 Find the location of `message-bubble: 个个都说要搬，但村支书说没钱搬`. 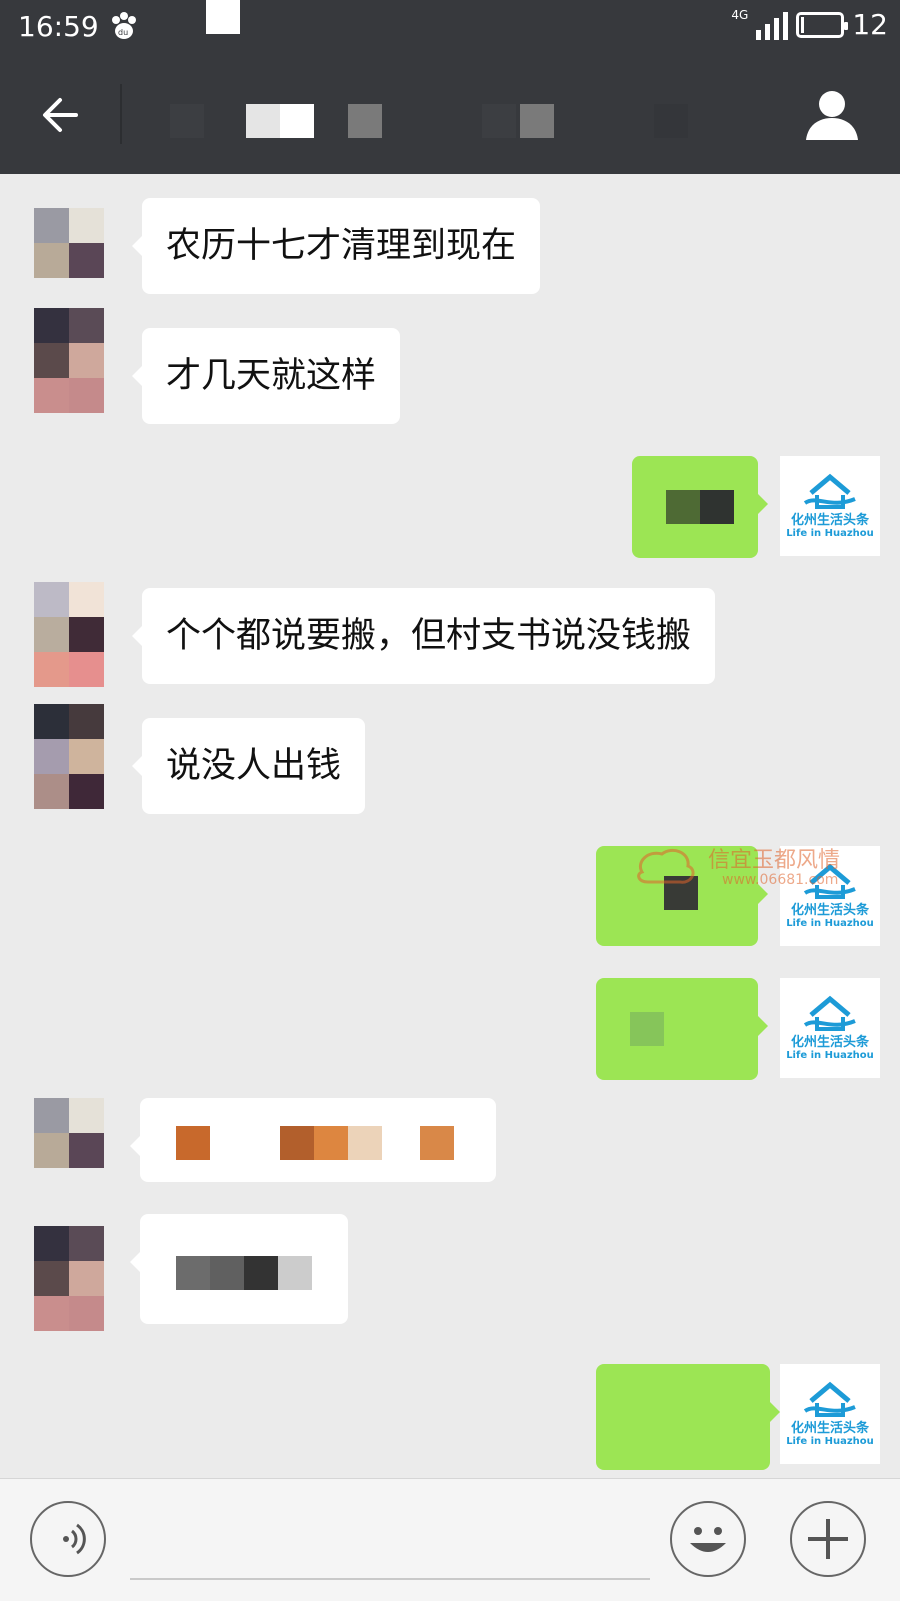

message-bubble: 个个都说要搬，但村支书说没钱搬 is located at coordinates (423, 636).